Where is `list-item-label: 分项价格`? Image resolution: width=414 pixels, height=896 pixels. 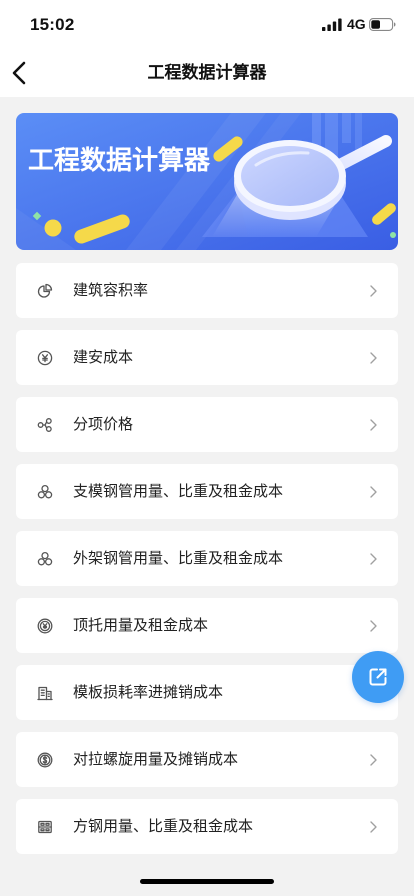 list-item-label: 分项价格 is located at coordinates (103, 424).